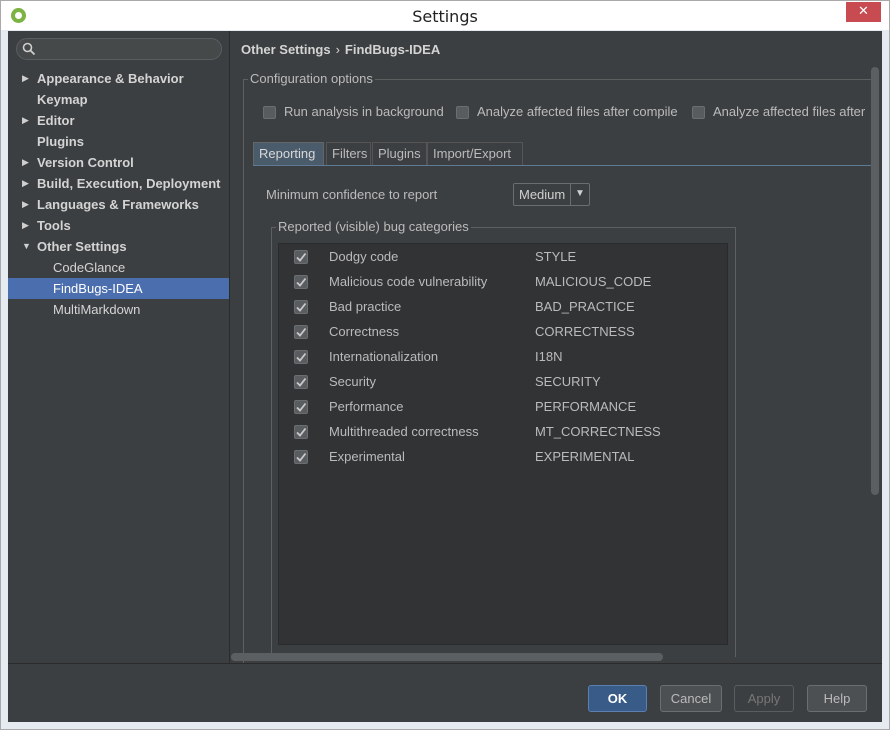 Image resolution: width=890 pixels, height=730 pixels. Describe the element at coordinates (399, 154) in the screenshot. I see `tab-plugins: Plugins` at that location.